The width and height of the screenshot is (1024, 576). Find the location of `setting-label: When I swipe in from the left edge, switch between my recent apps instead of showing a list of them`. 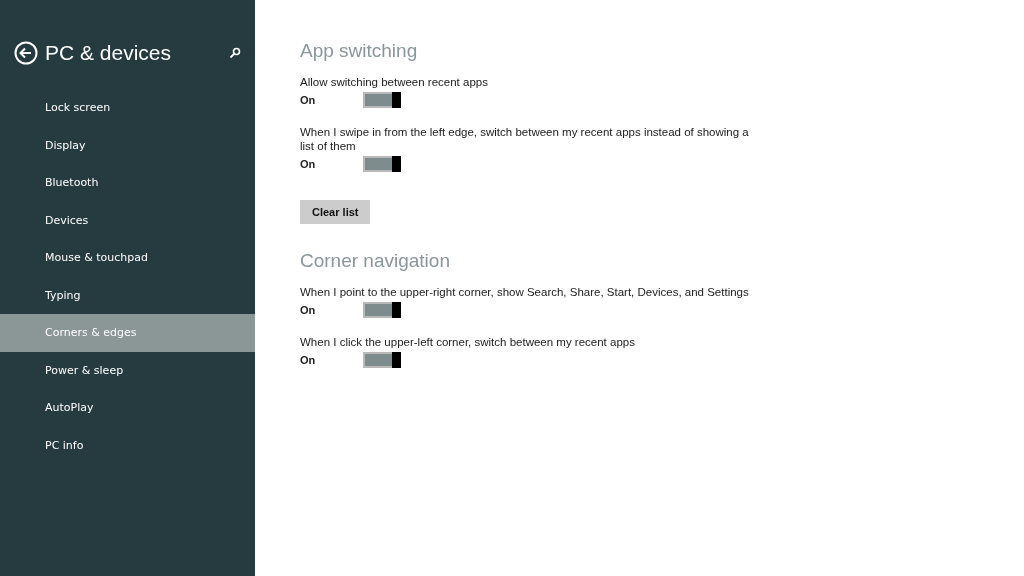

setting-label: When I swipe in from the left edge, switch between my recent apps instead of showing a list of them is located at coordinates (525, 139).